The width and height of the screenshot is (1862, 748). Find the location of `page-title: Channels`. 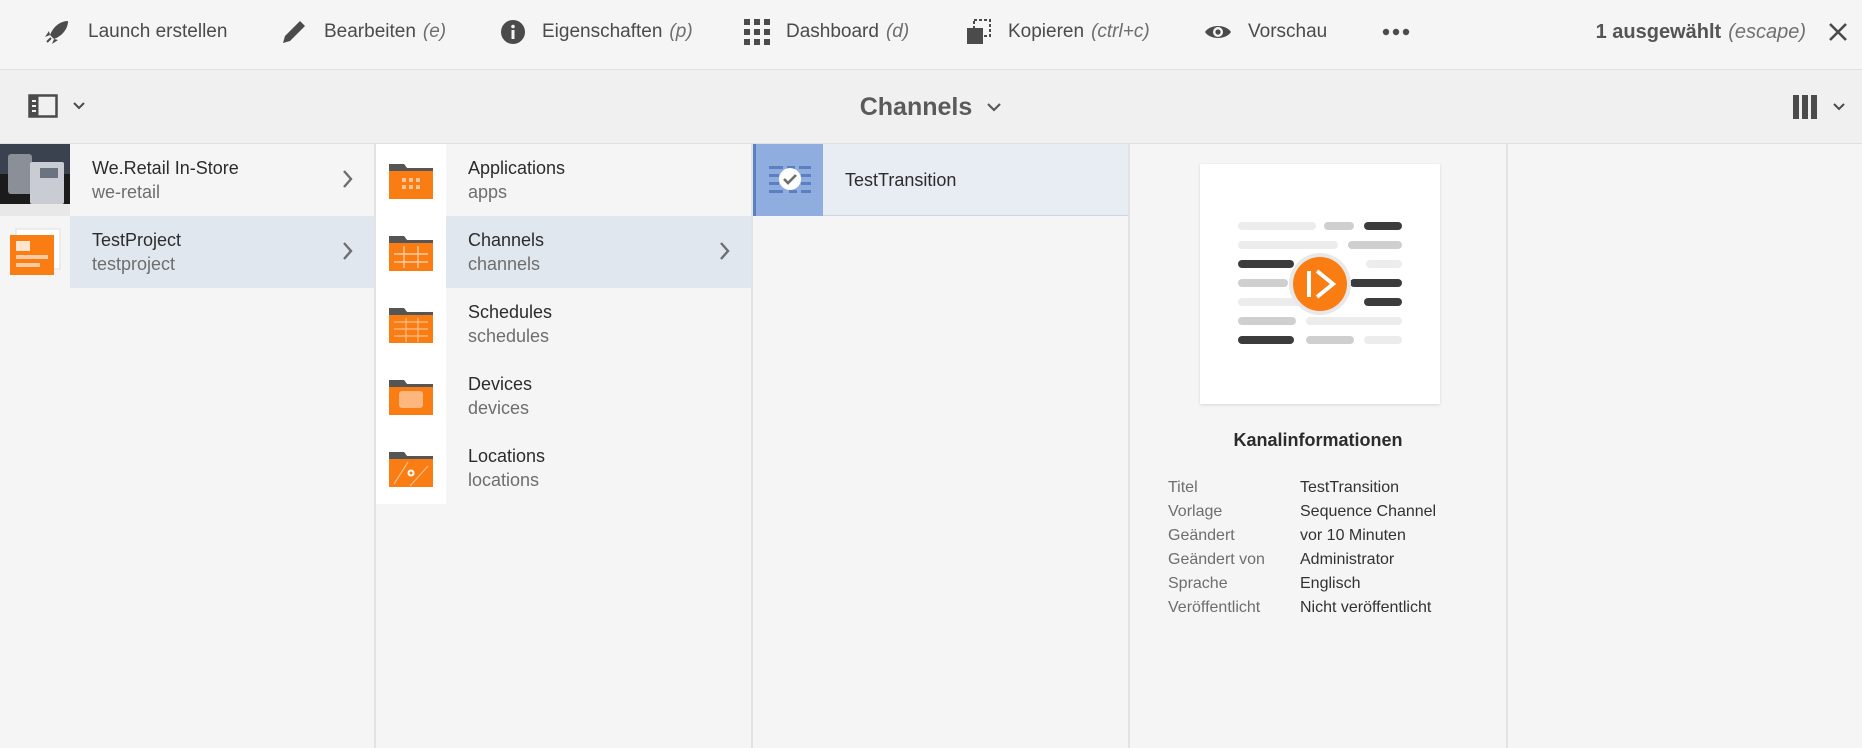

page-title: Channels is located at coordinates (916, 106).